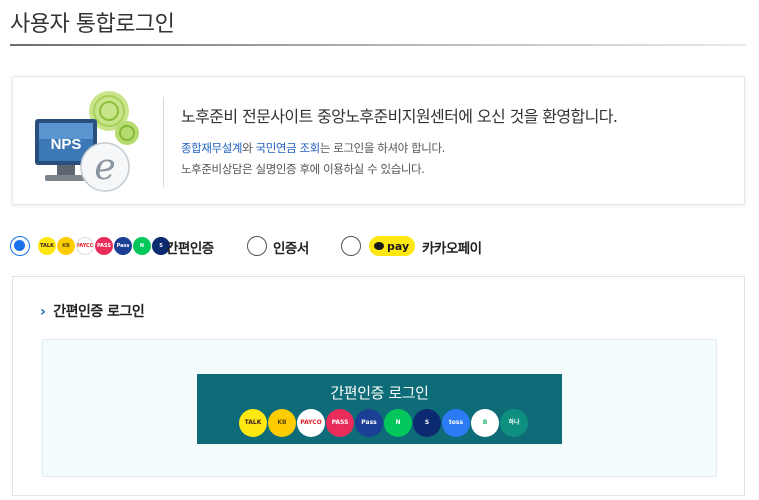 Image resolution: width=759 pixels, height=500 pixels. Describe the element at coordinates (288, 148) in the screenshot. I see `notice-highlight-pension: 국민연금 조회` at that location.